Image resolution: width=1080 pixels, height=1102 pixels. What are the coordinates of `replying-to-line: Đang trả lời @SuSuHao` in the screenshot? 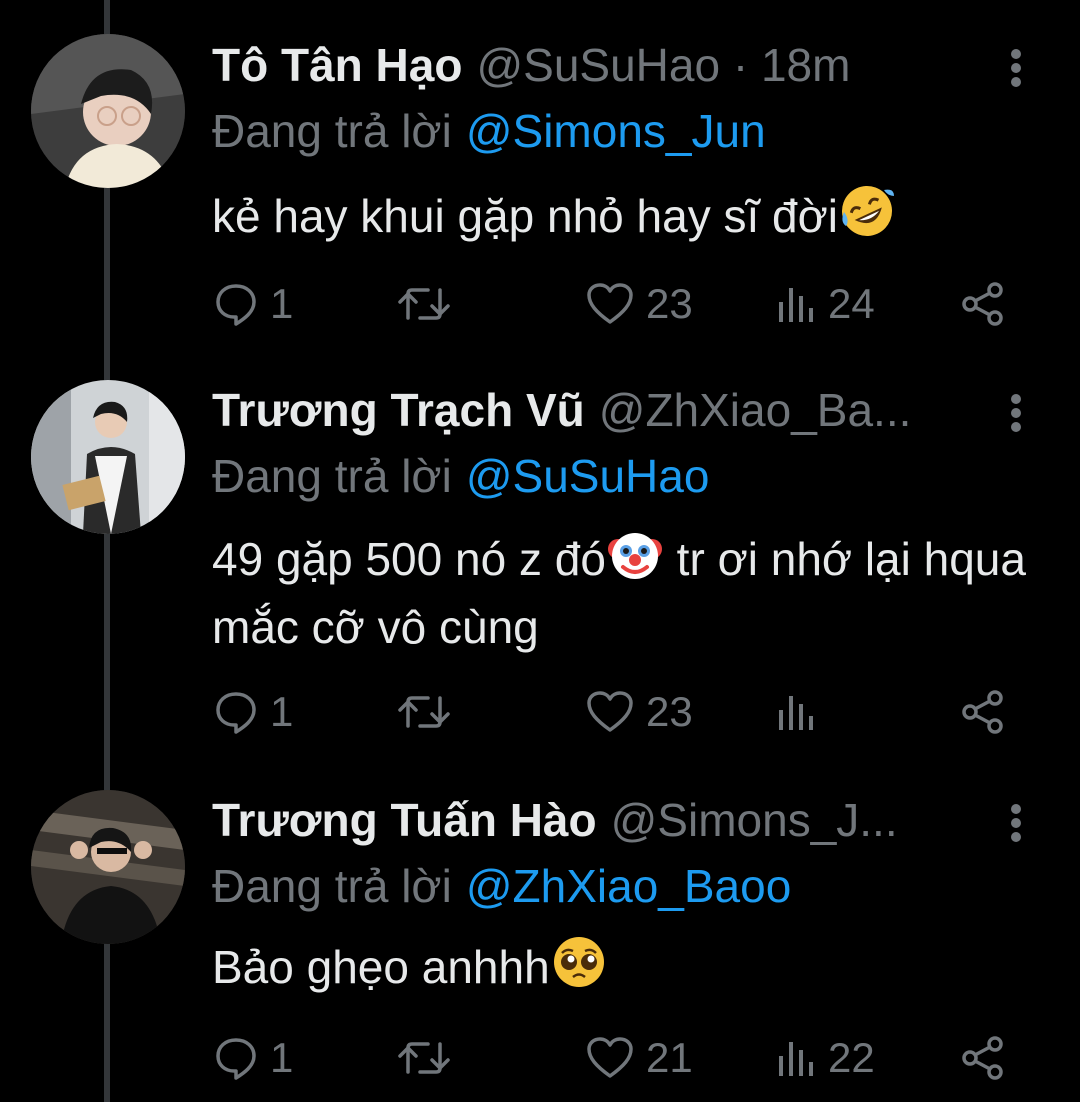 It's located at (460, 476).